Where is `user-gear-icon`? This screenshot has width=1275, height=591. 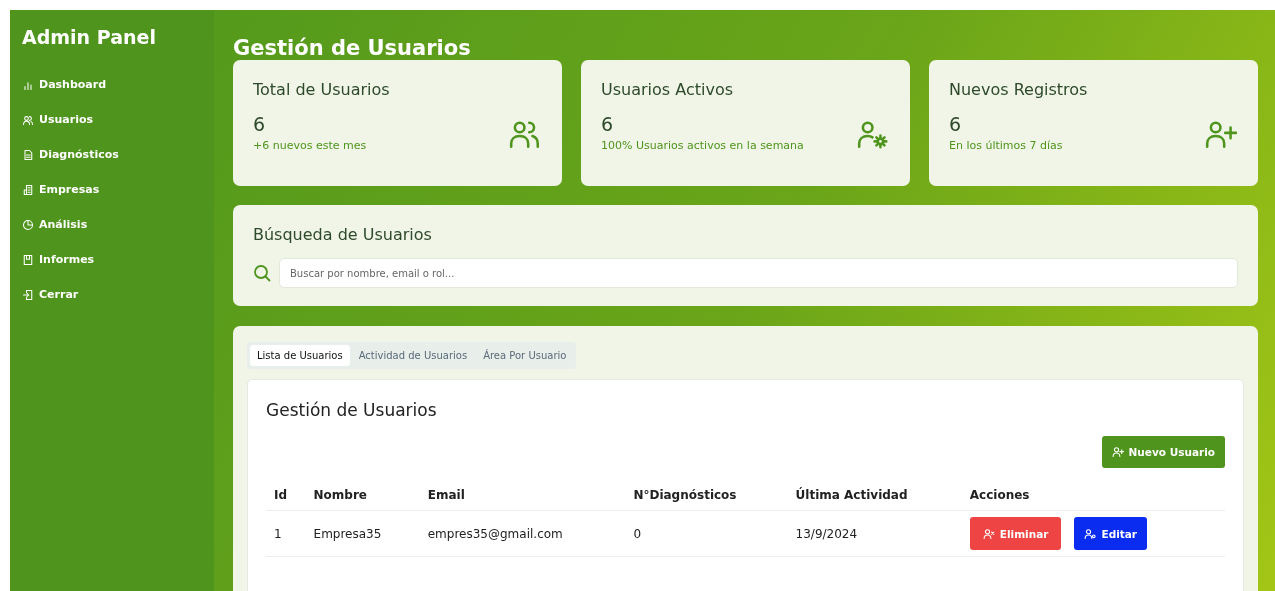 user-gear-icon is located at coordinates (1090, 533).